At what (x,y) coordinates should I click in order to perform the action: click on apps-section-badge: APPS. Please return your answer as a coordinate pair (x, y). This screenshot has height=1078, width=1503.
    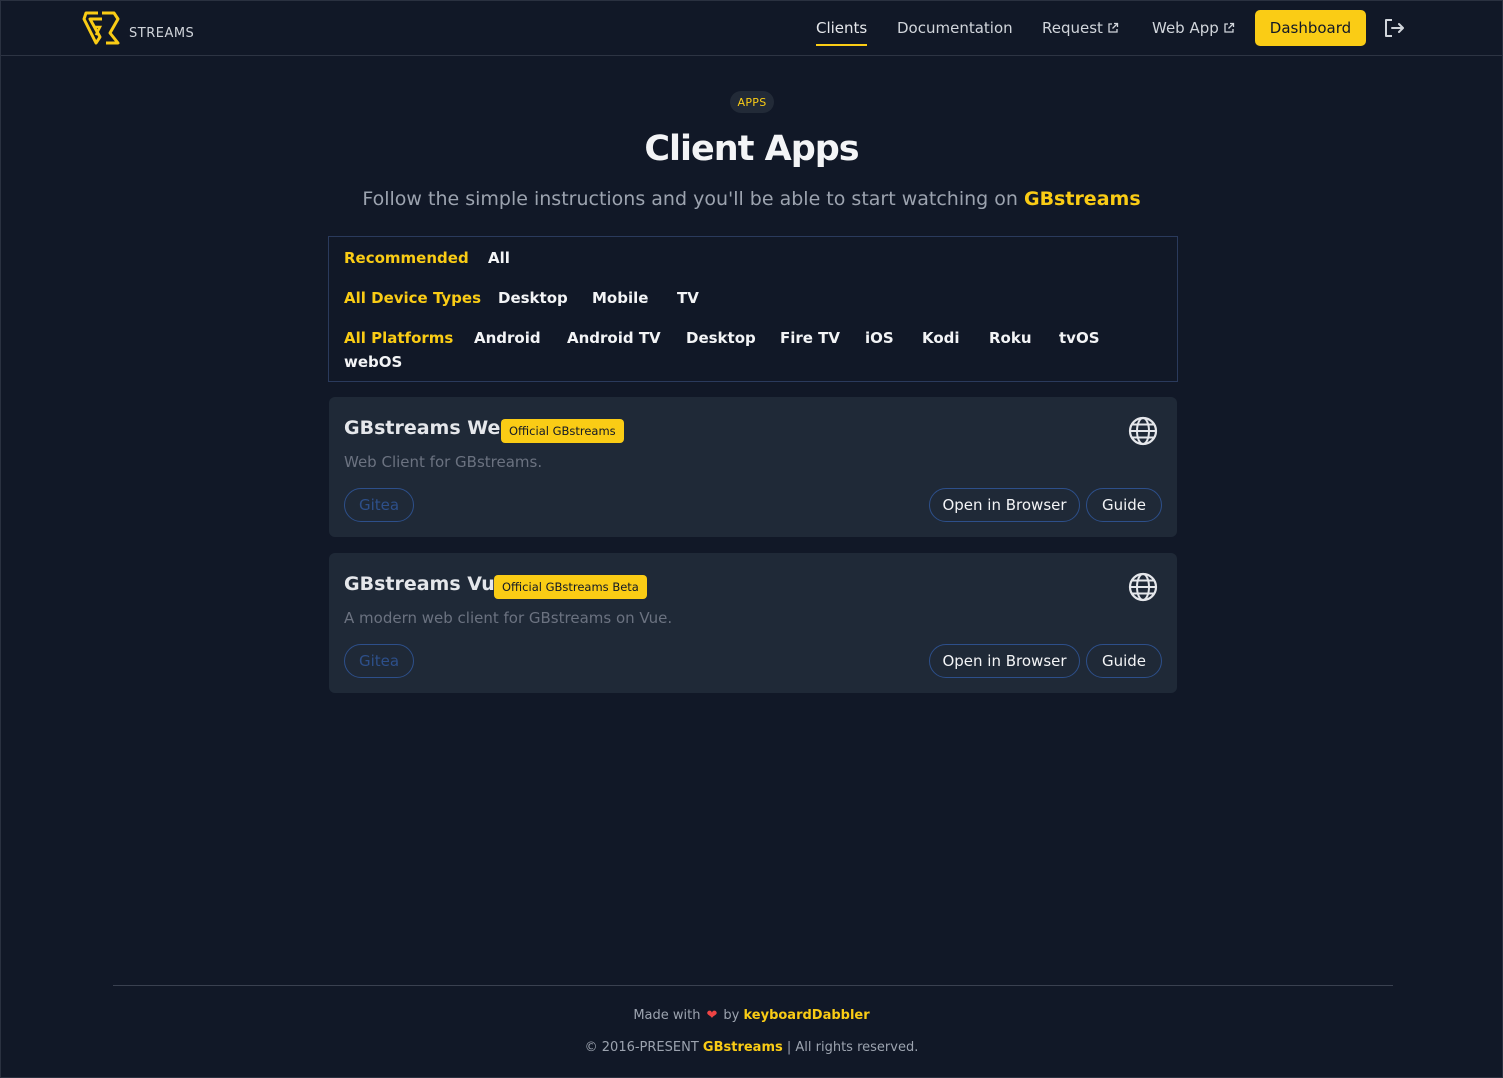
    Looking at the image, I should click on (752, 102).